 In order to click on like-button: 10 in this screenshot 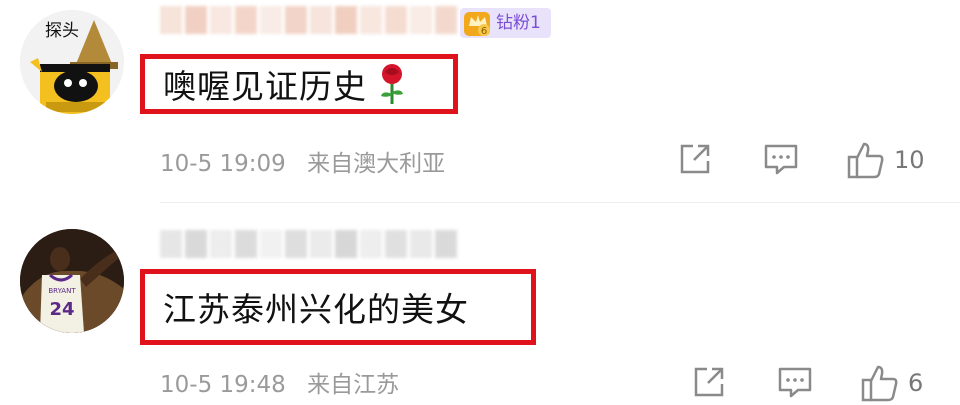, I will do `click(885, 160)`.